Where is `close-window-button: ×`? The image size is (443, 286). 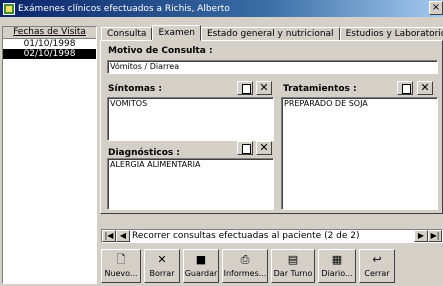
close-window-button: × is located at coordinates (436, 8).